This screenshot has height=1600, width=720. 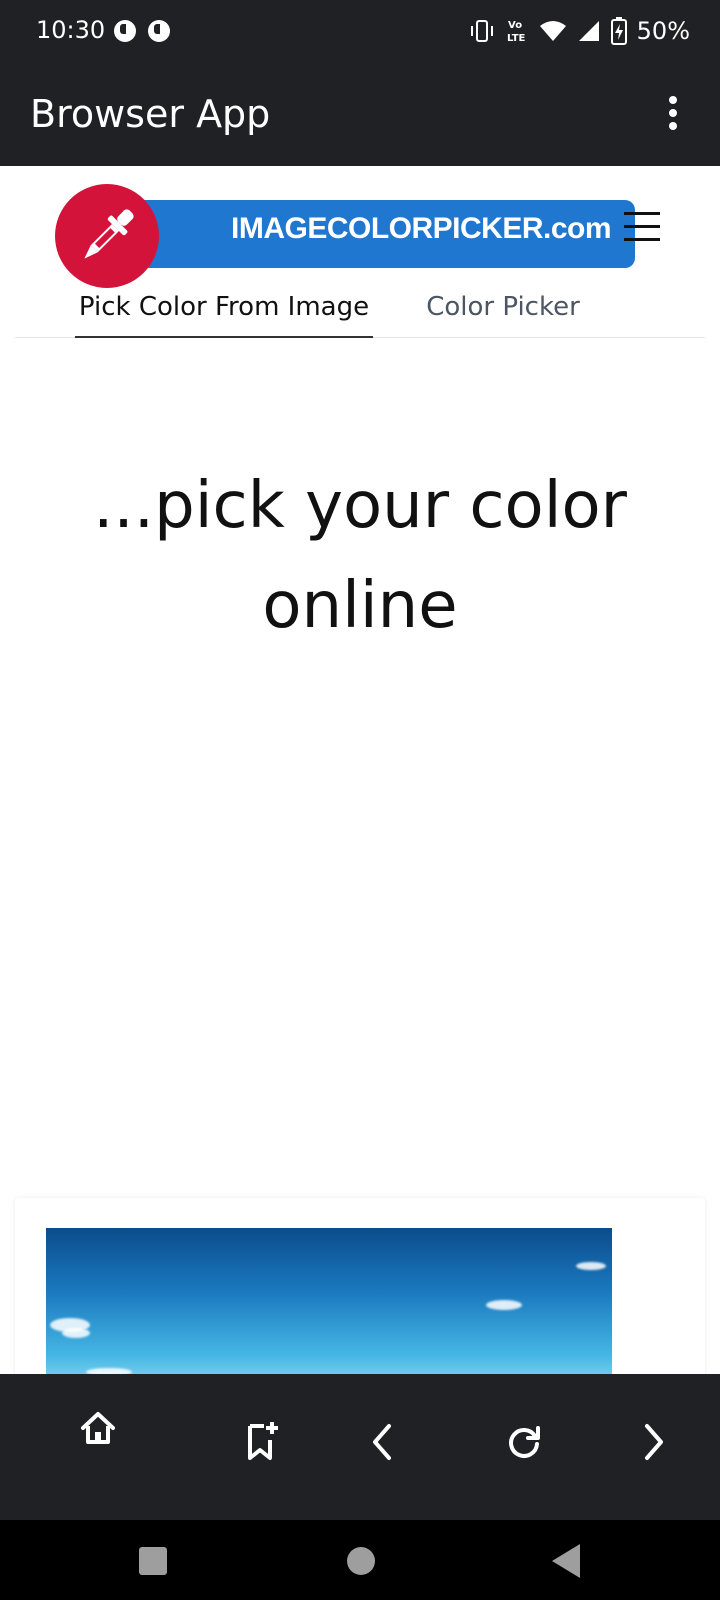 What do you see at coordinates (618, 31) in the screenshot?
I see `battery-charging-icon` at bounding box center [618, 31].